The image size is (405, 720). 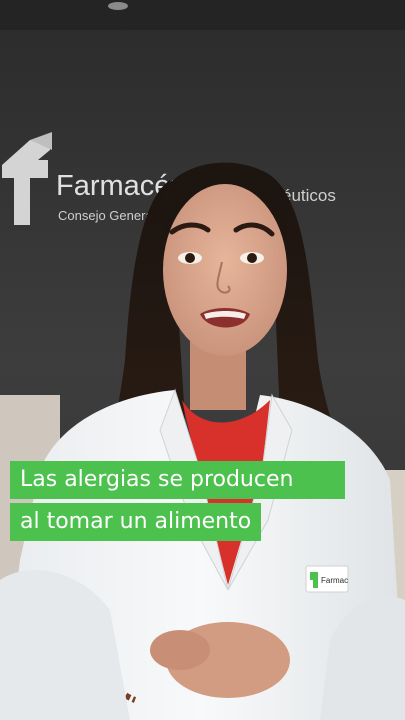 What do you see at coordinates (225, 270) in the screenshot?
I see `face` at bounding box center [225, 270].